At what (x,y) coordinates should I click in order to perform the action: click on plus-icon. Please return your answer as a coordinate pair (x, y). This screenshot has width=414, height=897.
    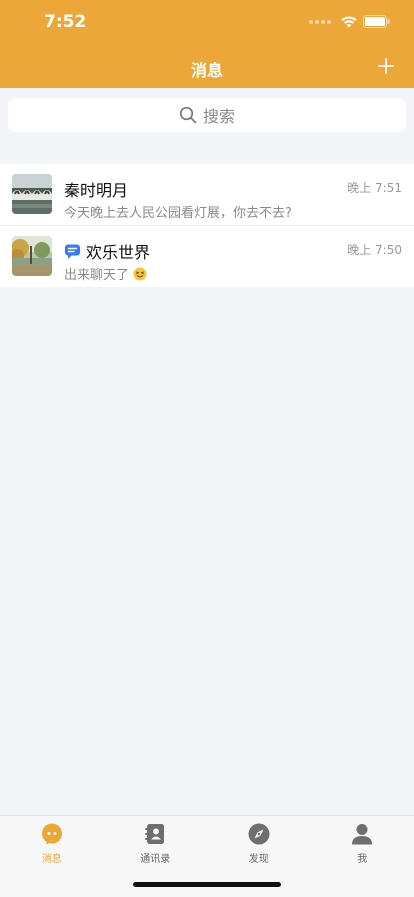
    Looking at the image, I should click on (386, 66).